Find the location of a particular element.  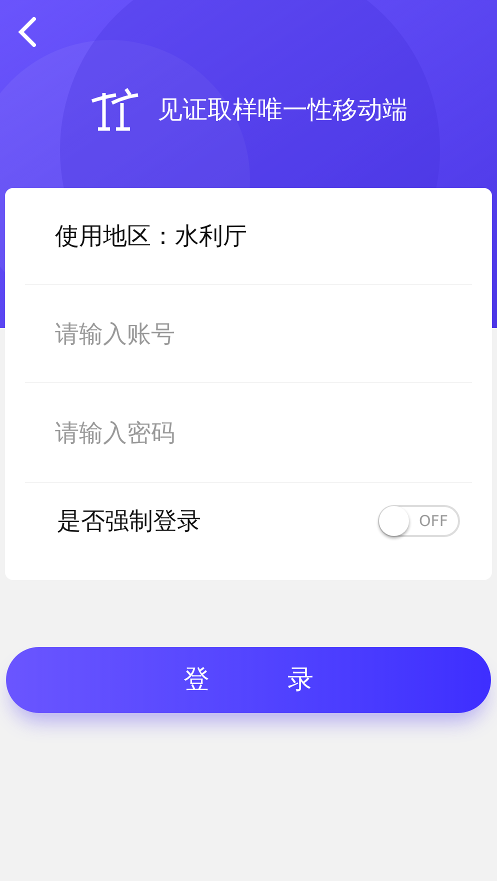

app-title: 见证取样唯一性移动端 is located at coordinates (283, 110).